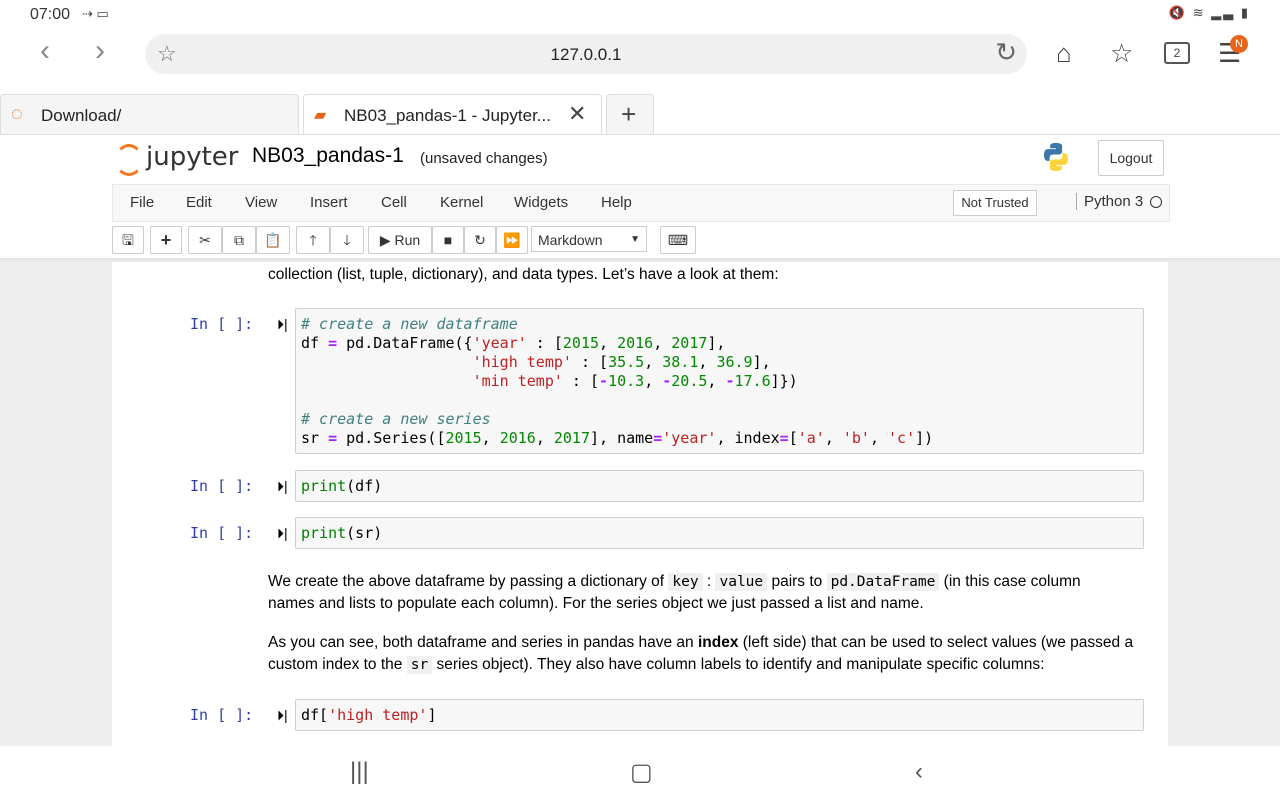 The image size is (1280, 800). What do you see at coordinates (50, 14) in the screenshot?
I see `status-time: 07:00` at bounding box center [50, 14].